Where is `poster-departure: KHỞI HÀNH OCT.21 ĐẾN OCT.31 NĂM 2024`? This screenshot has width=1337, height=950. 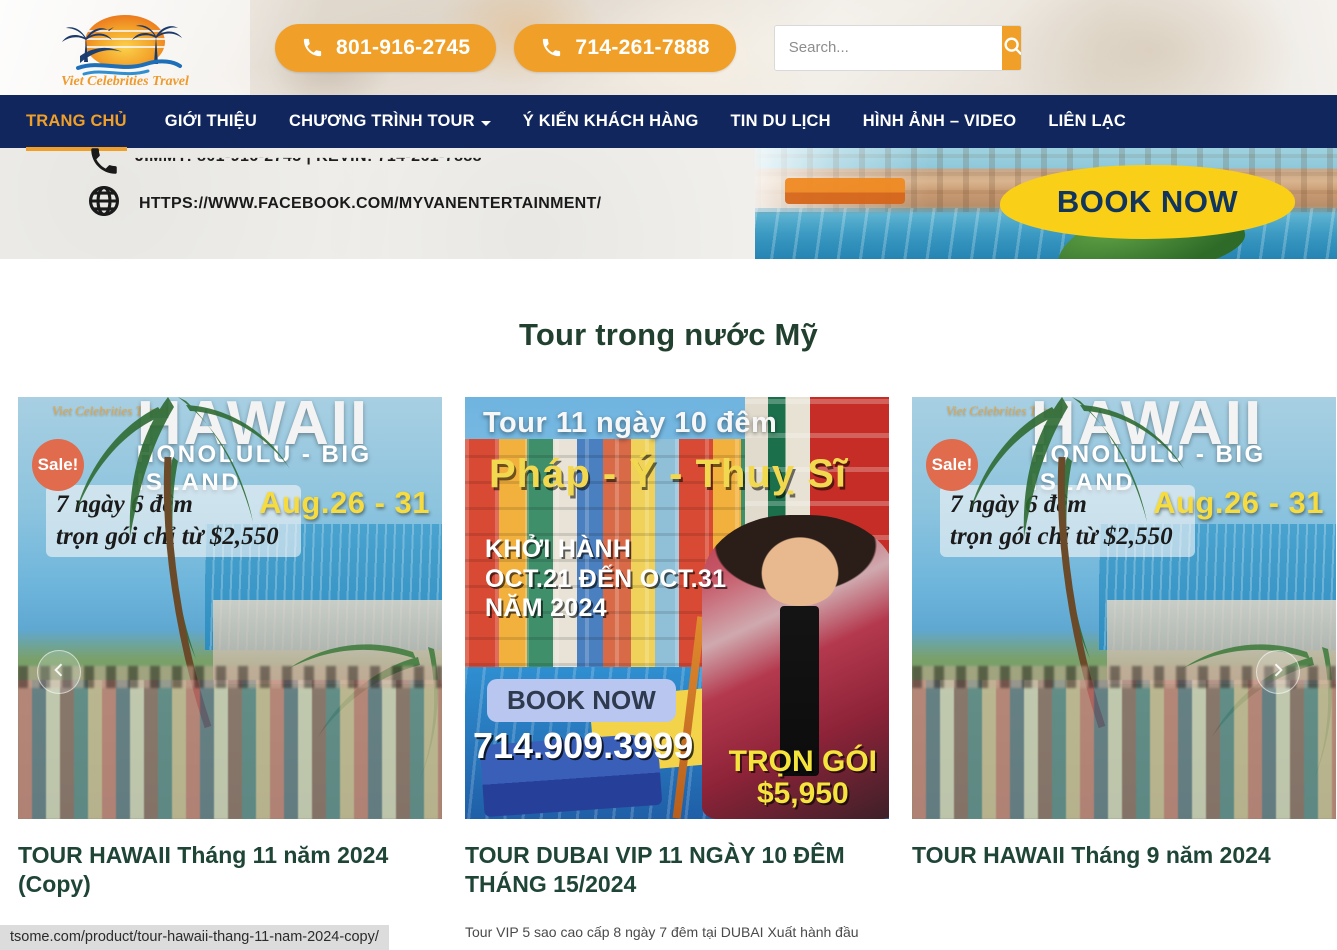
poster-departure: KHỞI HÀNH OCT.21 ĐẾN OCT.31 NĂM 2024 is located at coordinates (605, 579).